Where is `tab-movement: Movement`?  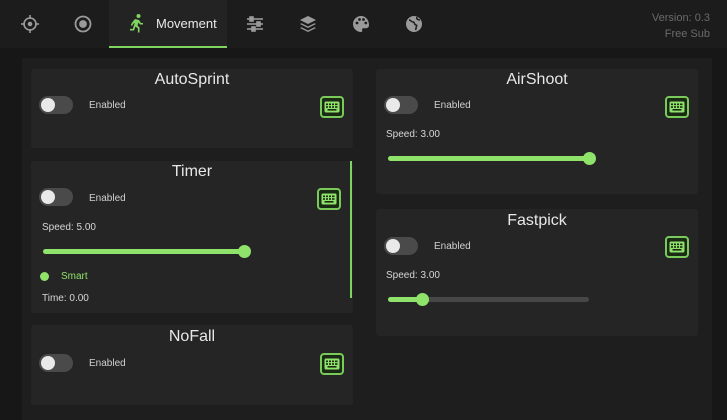
tab-movement: Movement is located at coordinates (168, 24).